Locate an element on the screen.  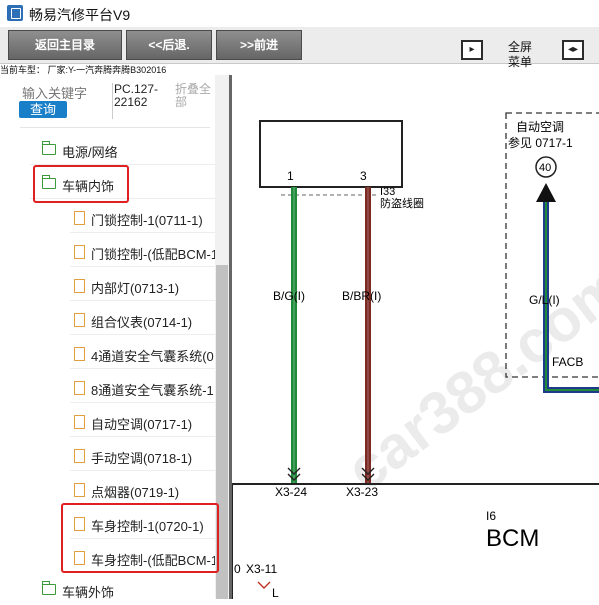
collapse-all-button: 折叠全 部 is located at coordinates (193, 96).